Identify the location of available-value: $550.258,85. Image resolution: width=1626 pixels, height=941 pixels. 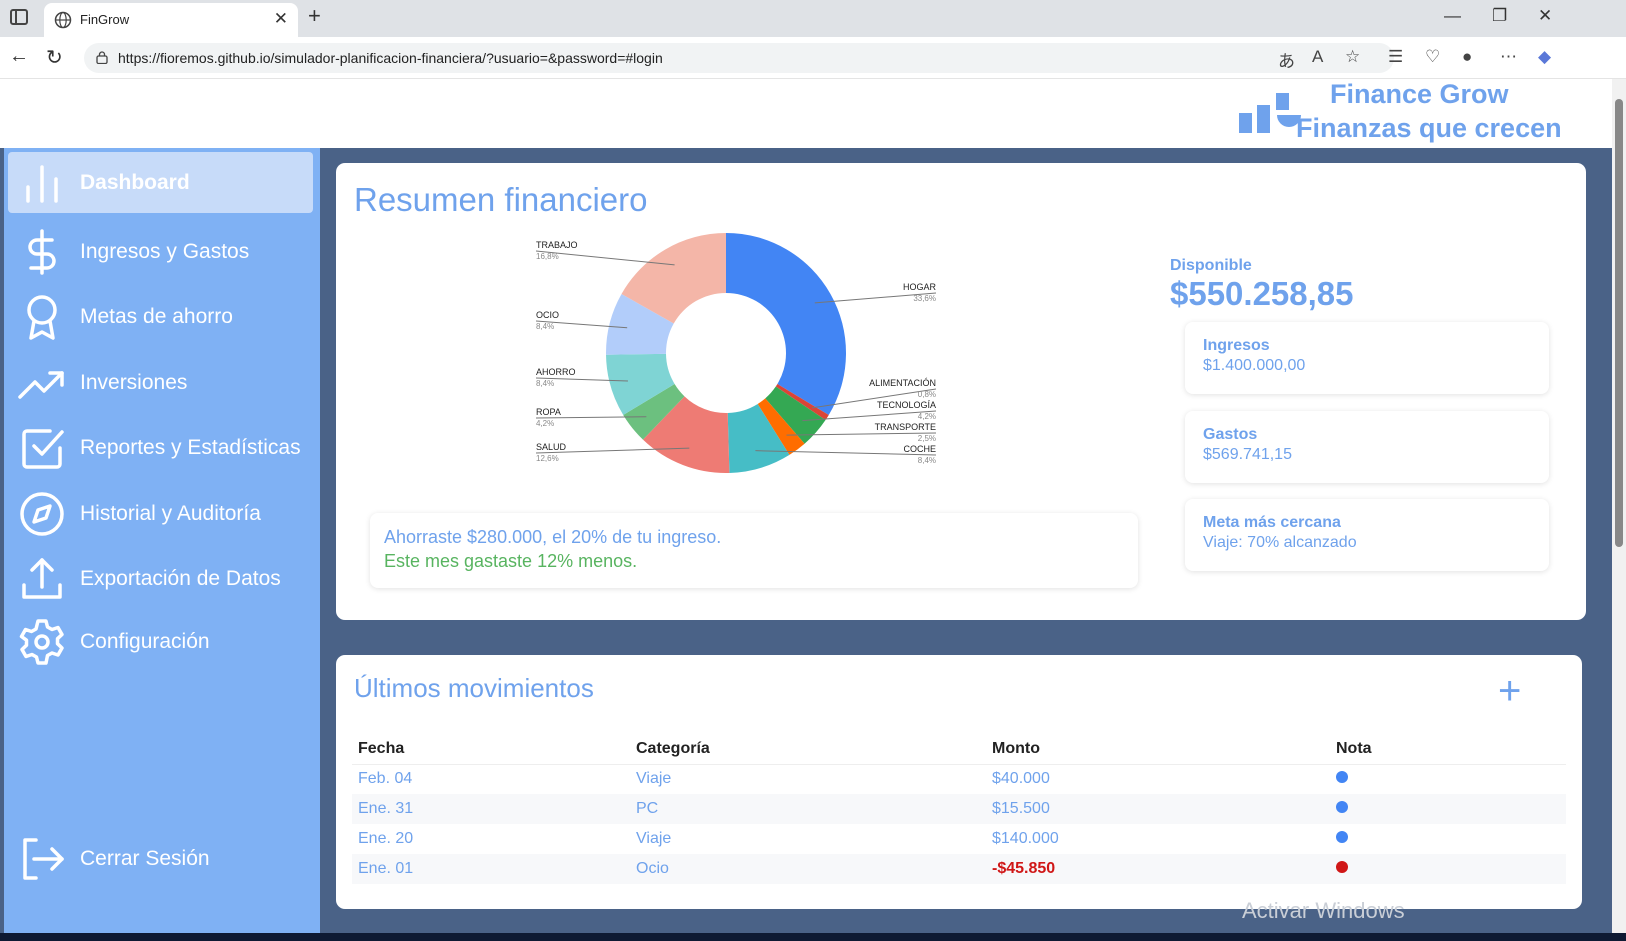
(1262, 293).